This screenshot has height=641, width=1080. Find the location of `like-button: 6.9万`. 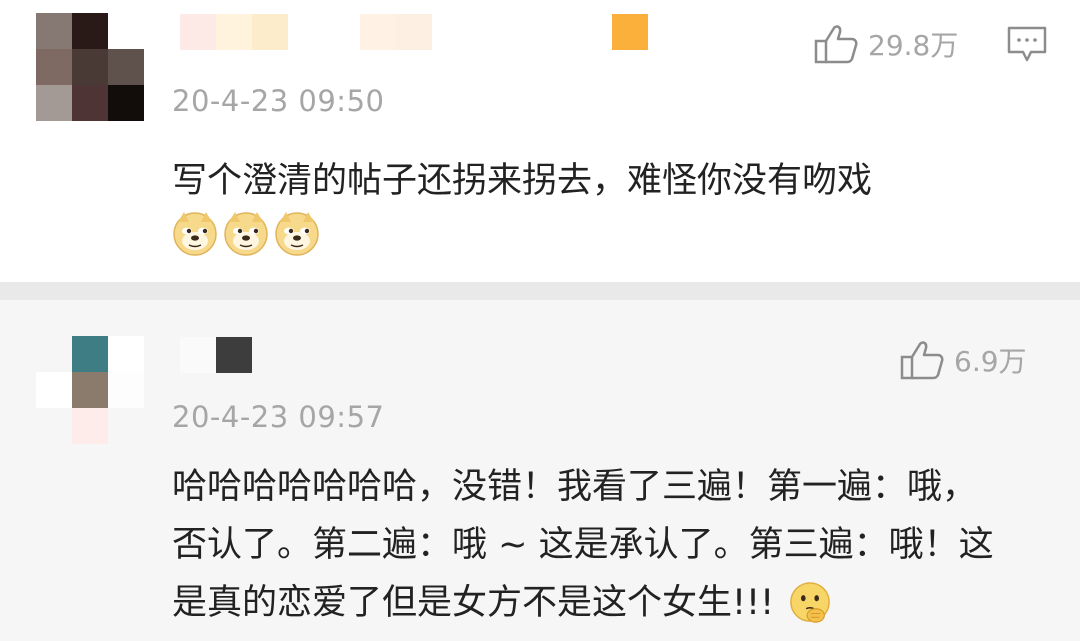

like-button: 6.9万 is located at coordinates (963, 360).